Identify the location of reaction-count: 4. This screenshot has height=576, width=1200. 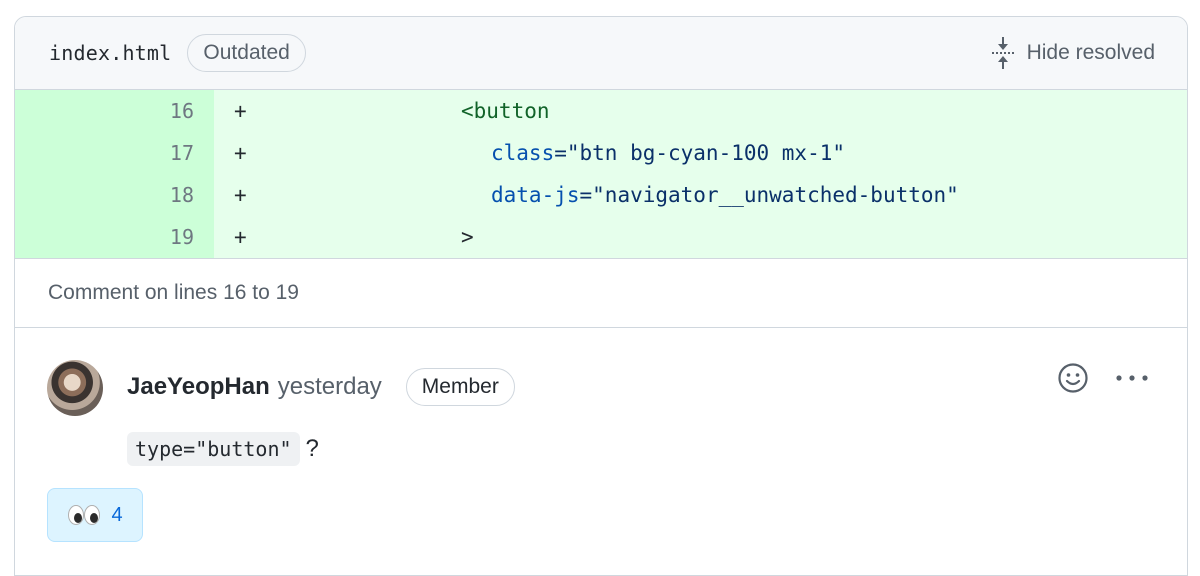
(117, 514).